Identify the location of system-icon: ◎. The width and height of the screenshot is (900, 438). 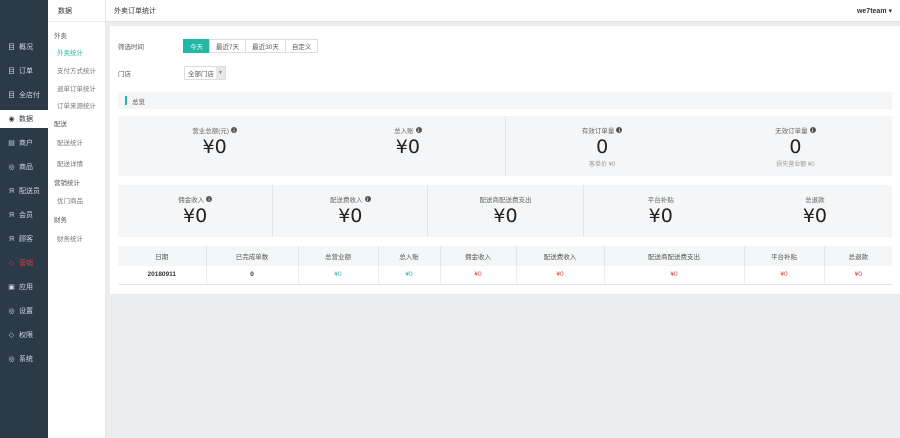
(11, 359).